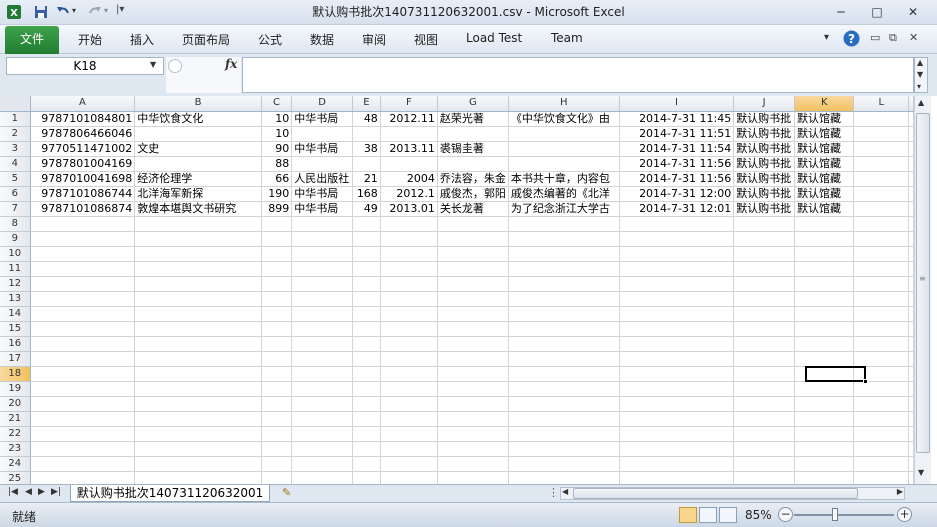 The height and width of the screenshot is (527, 937). Describe the element at coordinates (153, 64) in the screenshot. I see `name-box-dropdown-icon: ▼` at that location.